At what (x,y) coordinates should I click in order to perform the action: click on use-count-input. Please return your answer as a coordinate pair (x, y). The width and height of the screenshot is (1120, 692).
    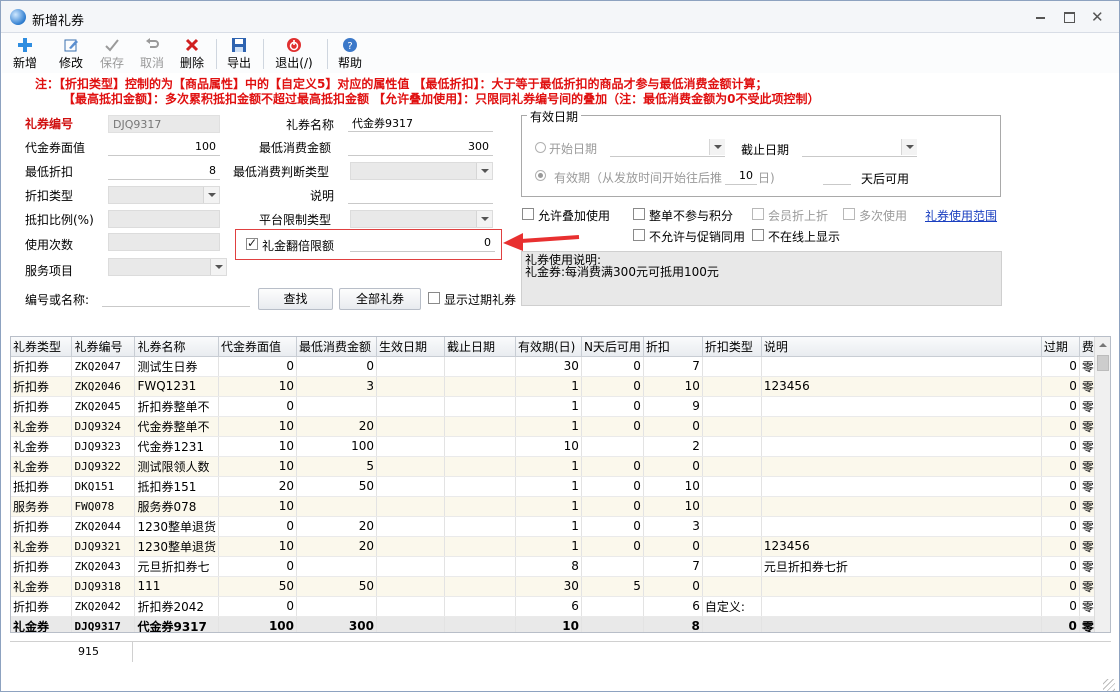
    Looking at the image, I should click on (164, 242).